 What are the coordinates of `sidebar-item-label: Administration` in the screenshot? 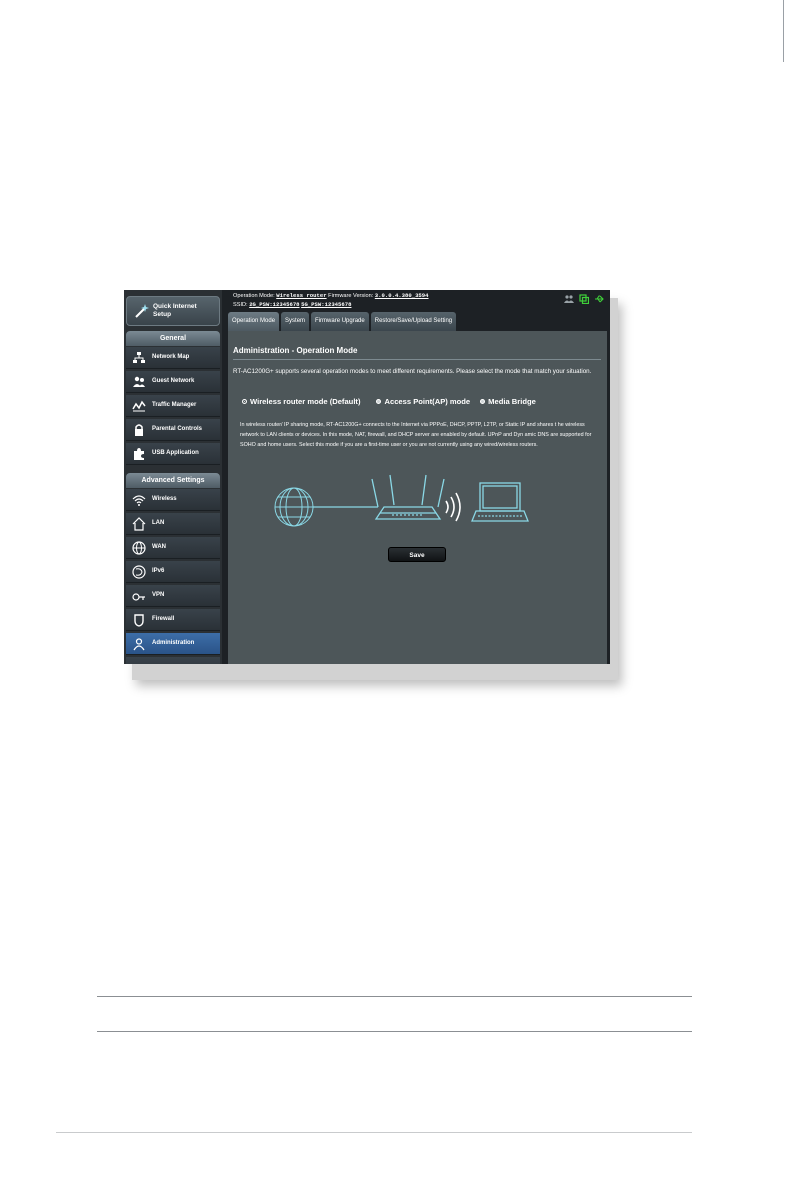 It's located at (173, 643).